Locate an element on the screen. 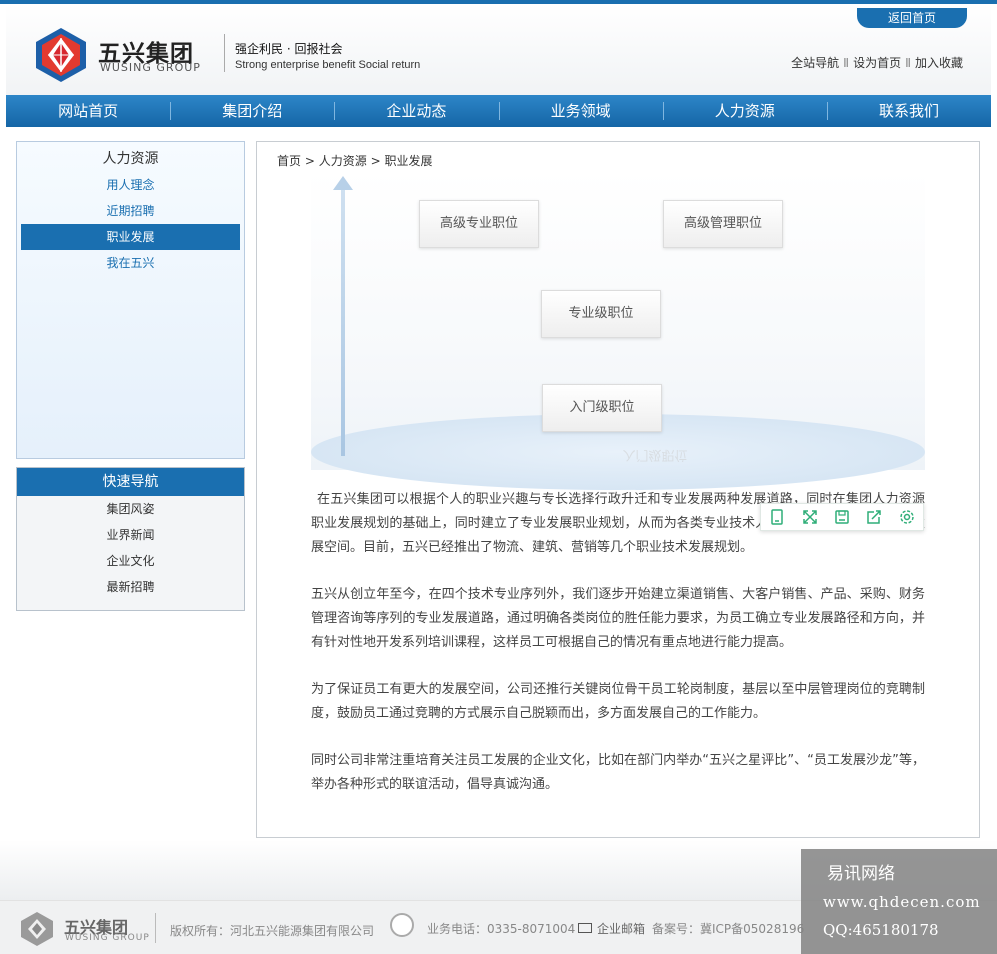 The width and height of the screenshot is (997, 954). footer-mail-link: 企业邮箱 is located at coordinates (621, 928).